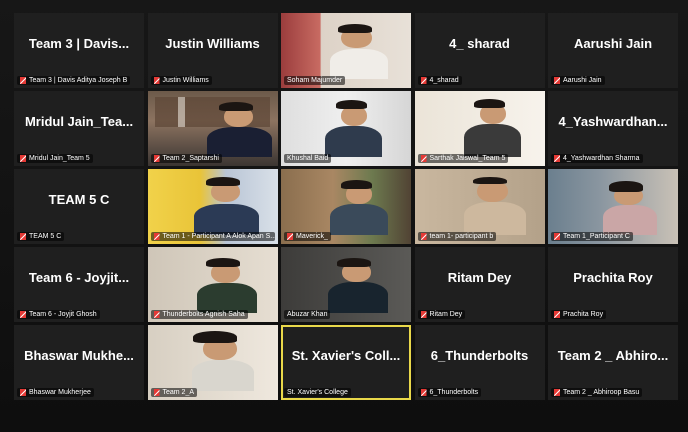  Describe the element at coordinates (78, 80) in the screenshot. I see `participant-name-label: Team 3 | Davis Aditya Joseph B` at that location.